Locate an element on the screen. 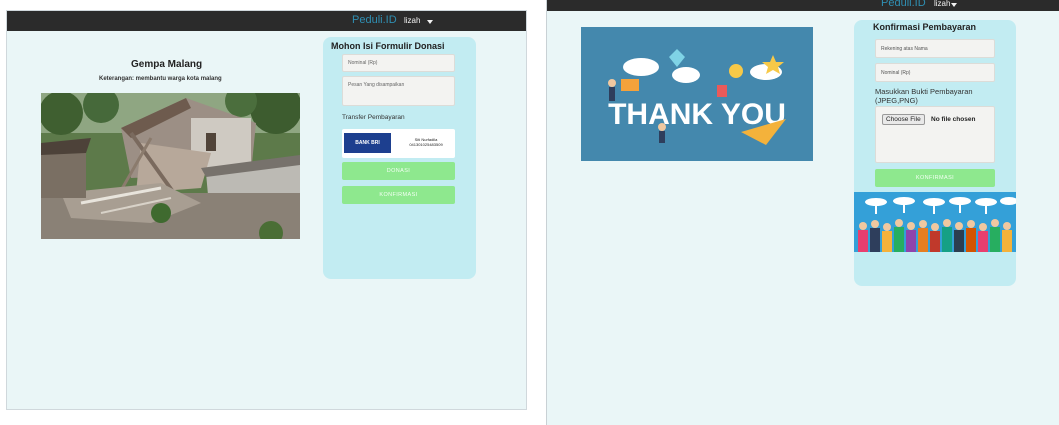 The height and width of the screenshot is (425, 1059). thank-you-banner: THANK YOU is located at coordinates (697, 94).